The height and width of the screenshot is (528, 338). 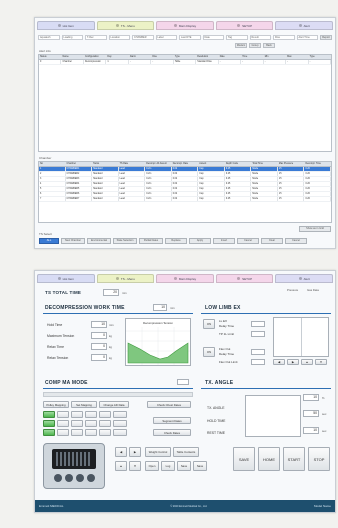 What do you see at coordinates (258, 352) in the screenshot?
I see `flex-out-delay-input` at bounding box center [258, 352].